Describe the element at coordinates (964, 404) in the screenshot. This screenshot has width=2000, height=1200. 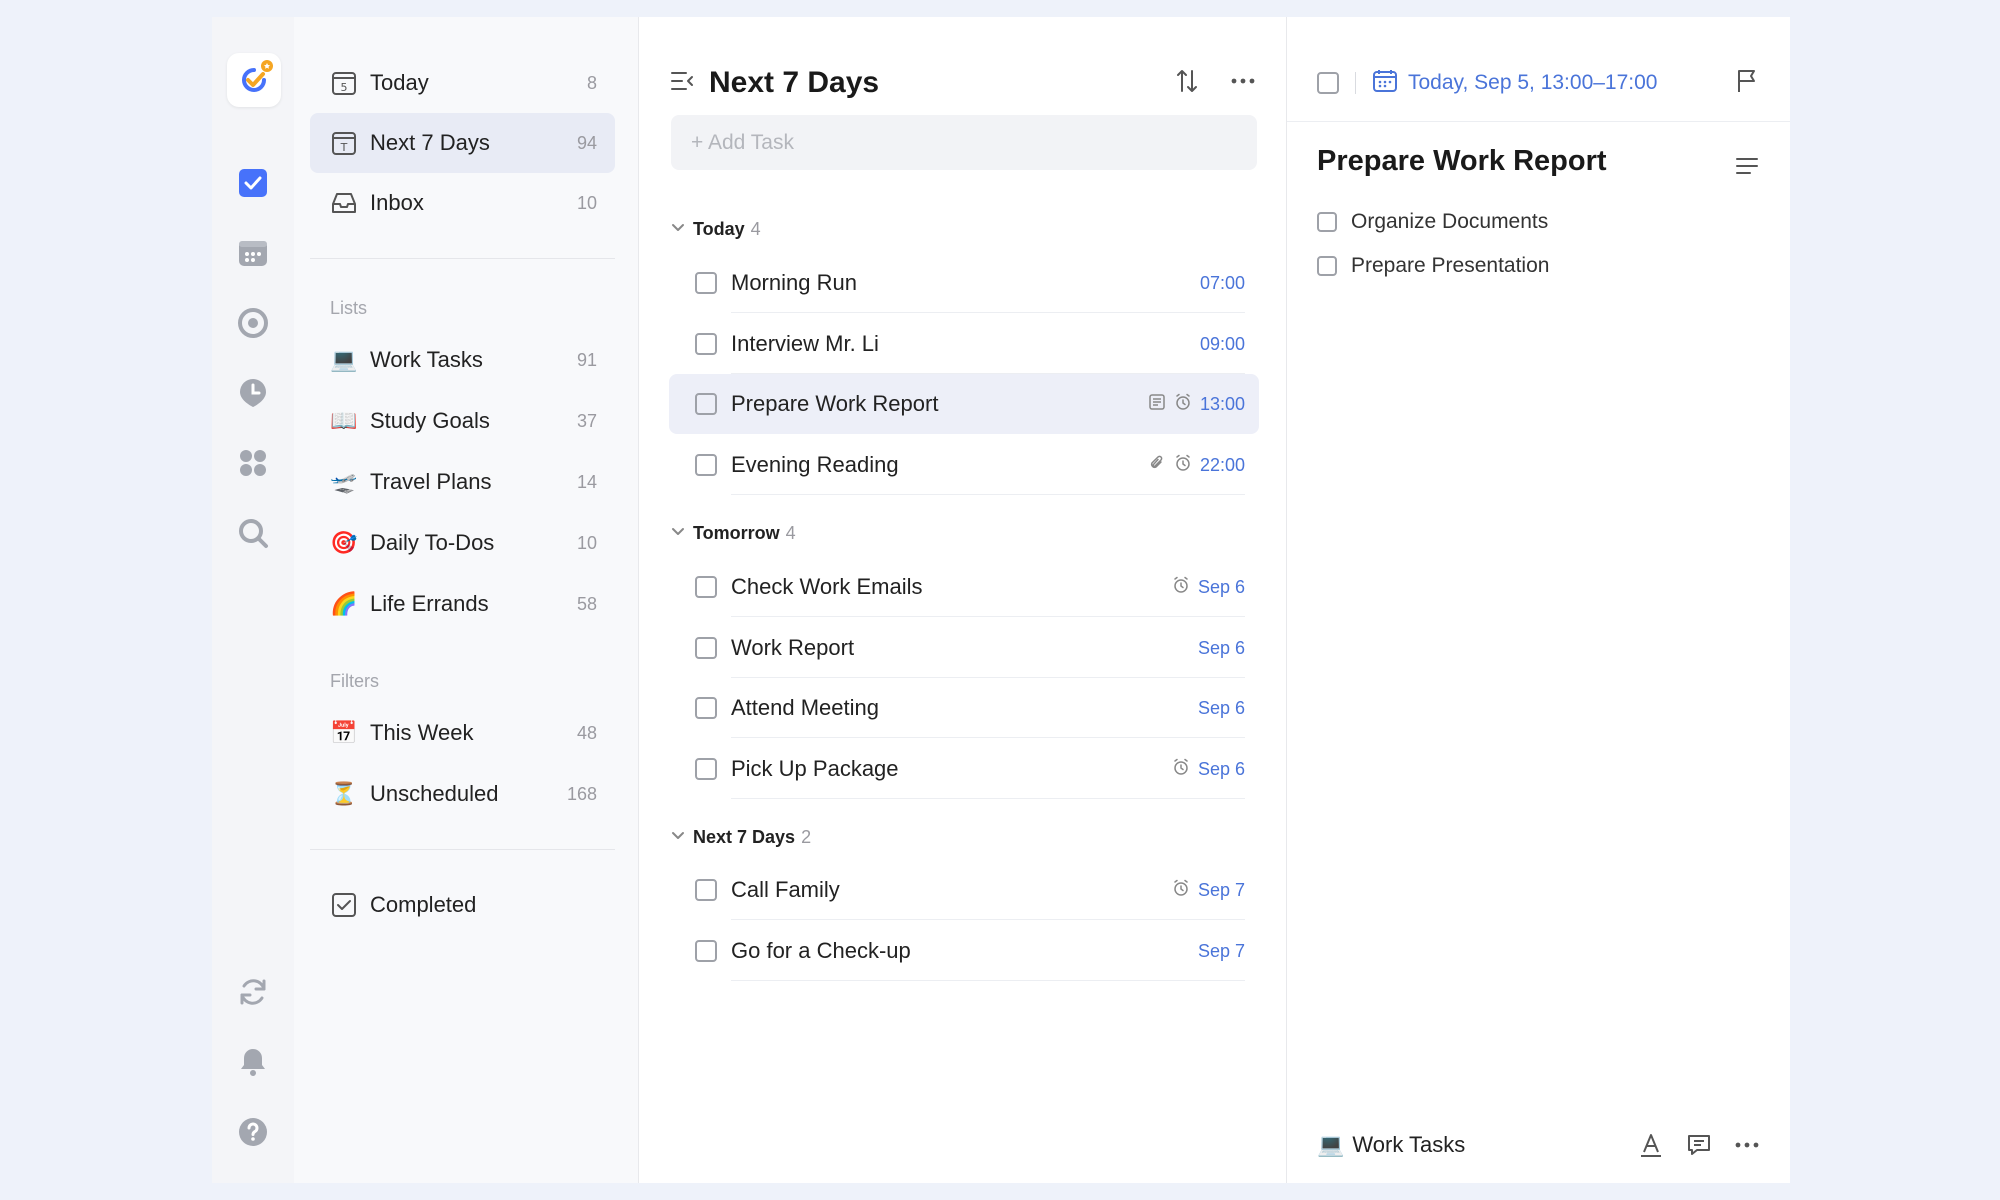
I see `task-row-selected: Prepare Work Report 13:00` at that location.